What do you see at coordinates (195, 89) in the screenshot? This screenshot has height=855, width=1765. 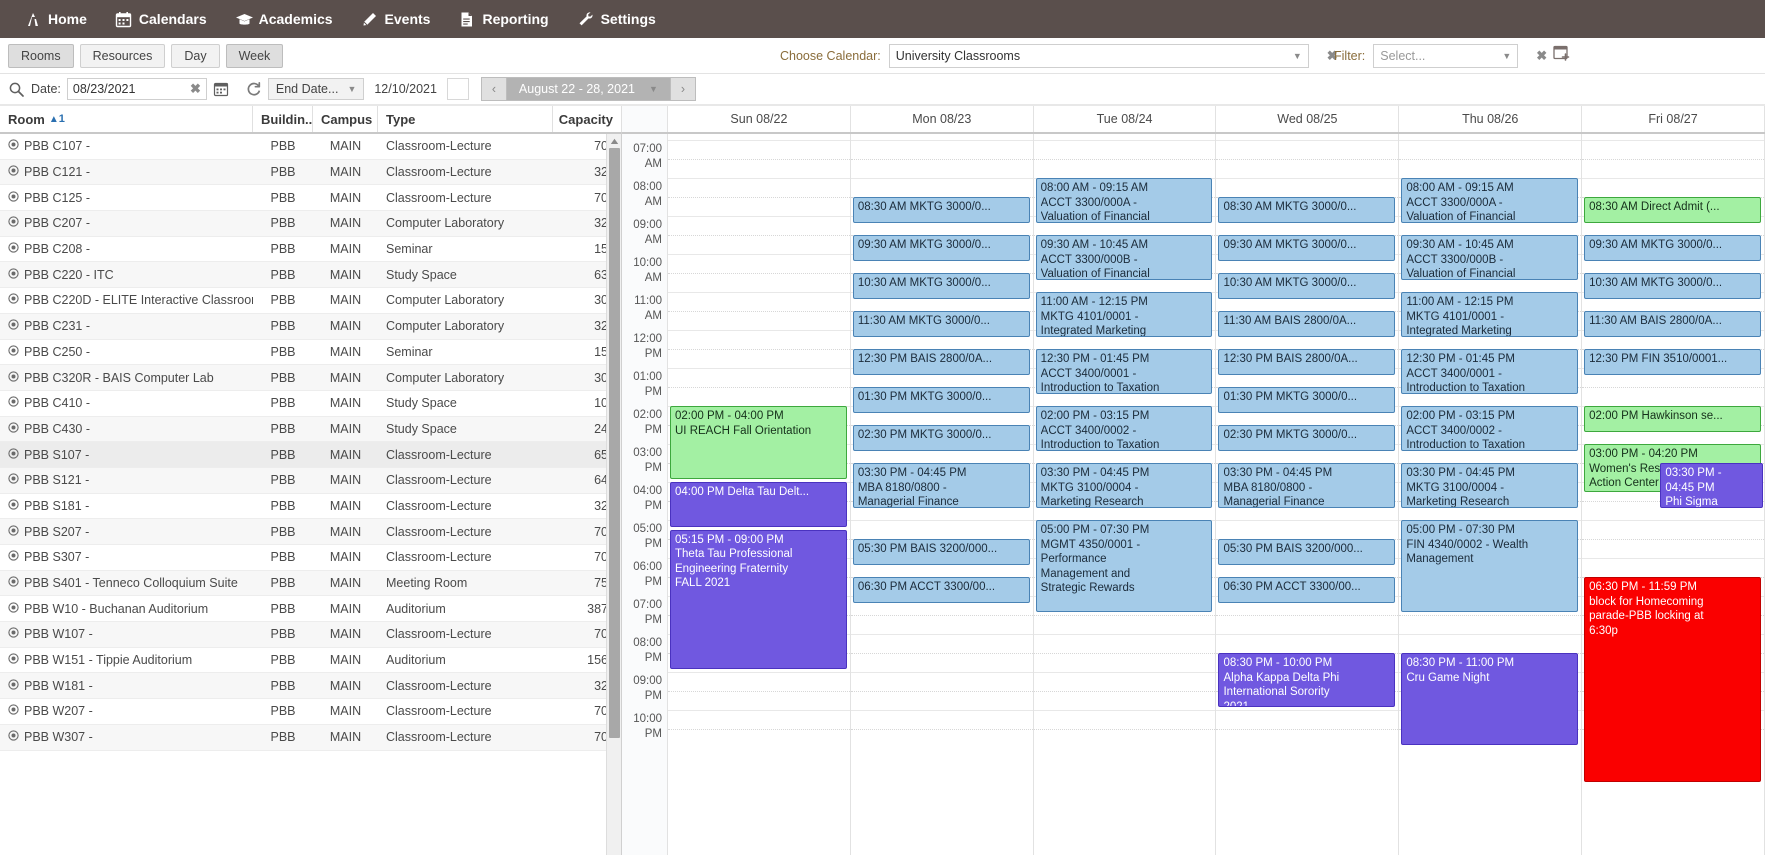 I see `date-clear-icon: ✖` at bounding box center [195, 89].